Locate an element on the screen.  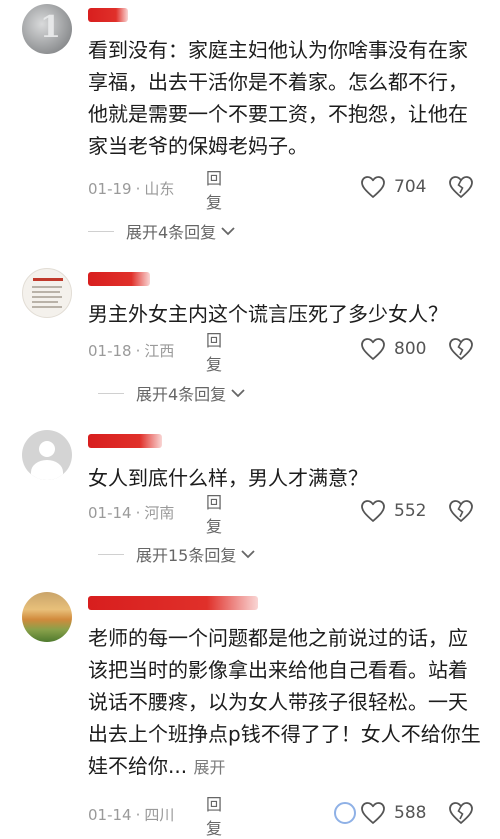
comment-meta: 01-18 · 江西 回复 is located at coordinates (155, 352).